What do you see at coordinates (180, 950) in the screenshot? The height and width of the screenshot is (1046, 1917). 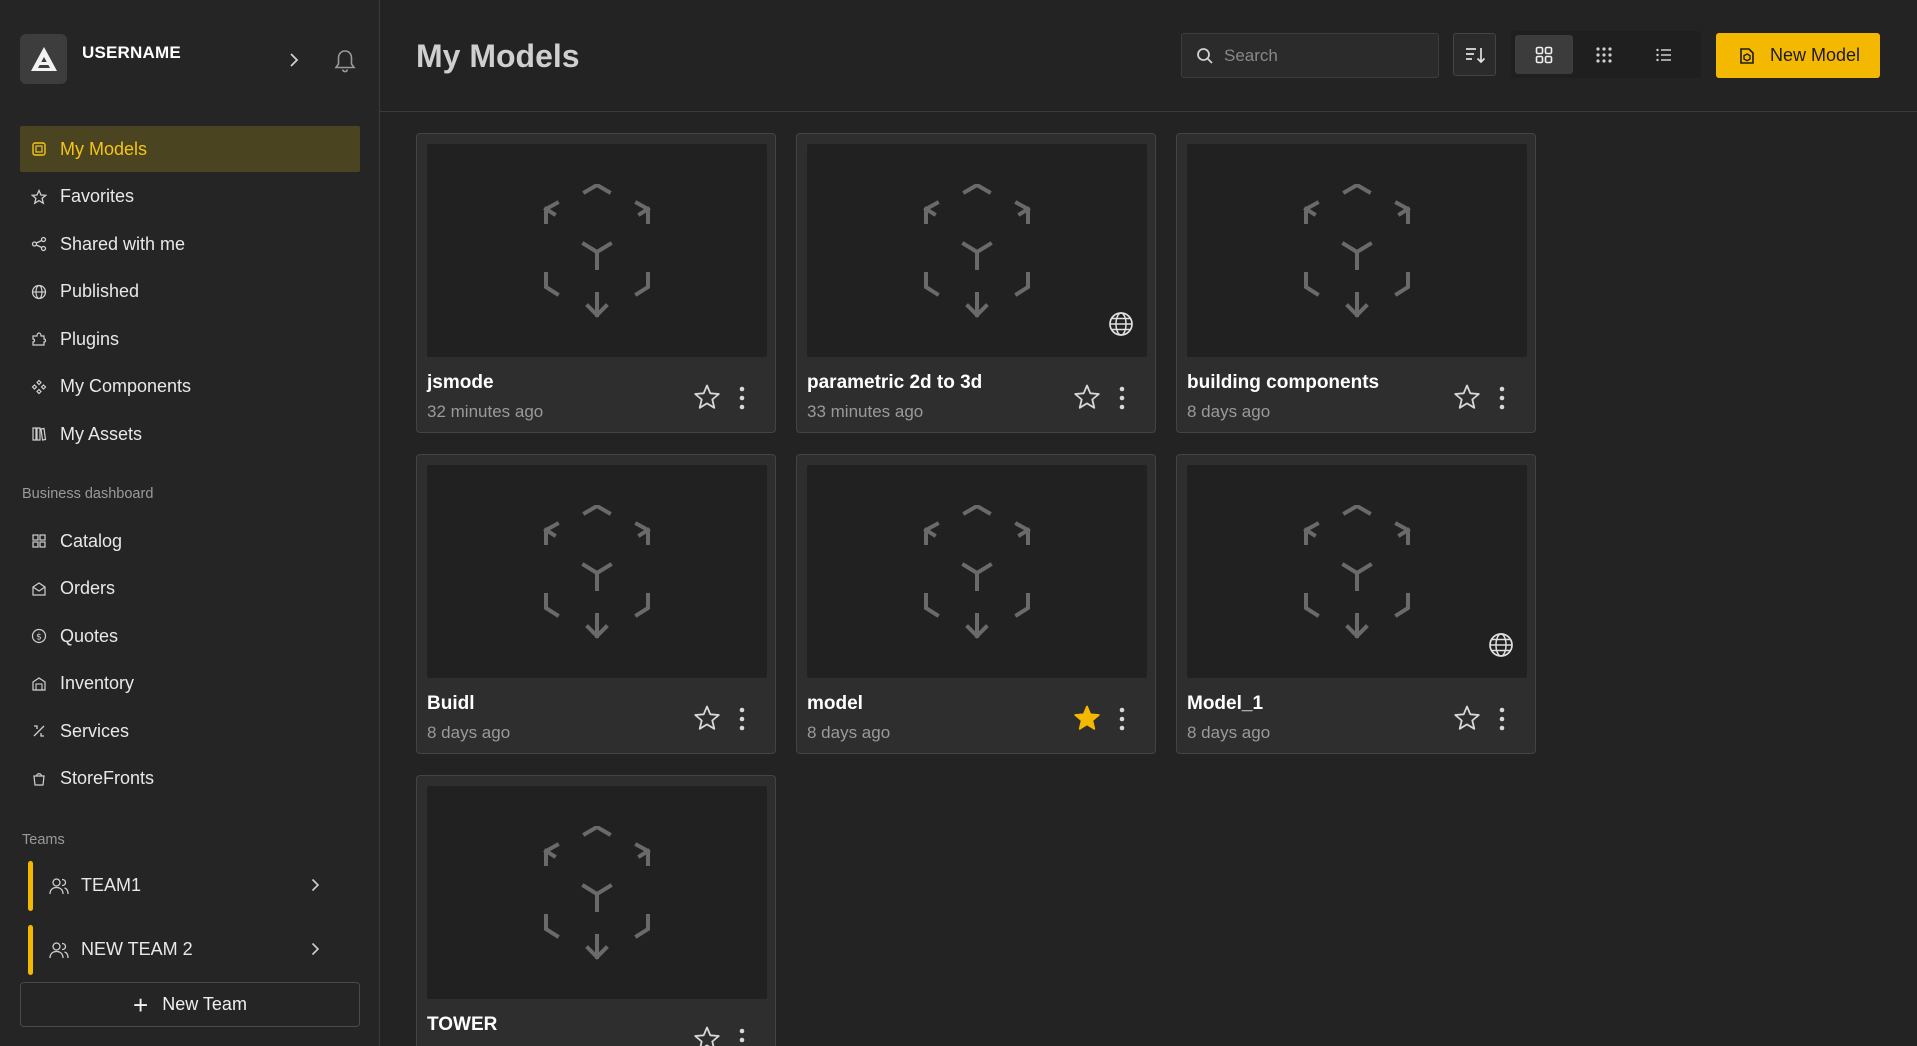 I see `team-item-new-team-2: NEW TEAM 2` at bounding box center [180, 950].